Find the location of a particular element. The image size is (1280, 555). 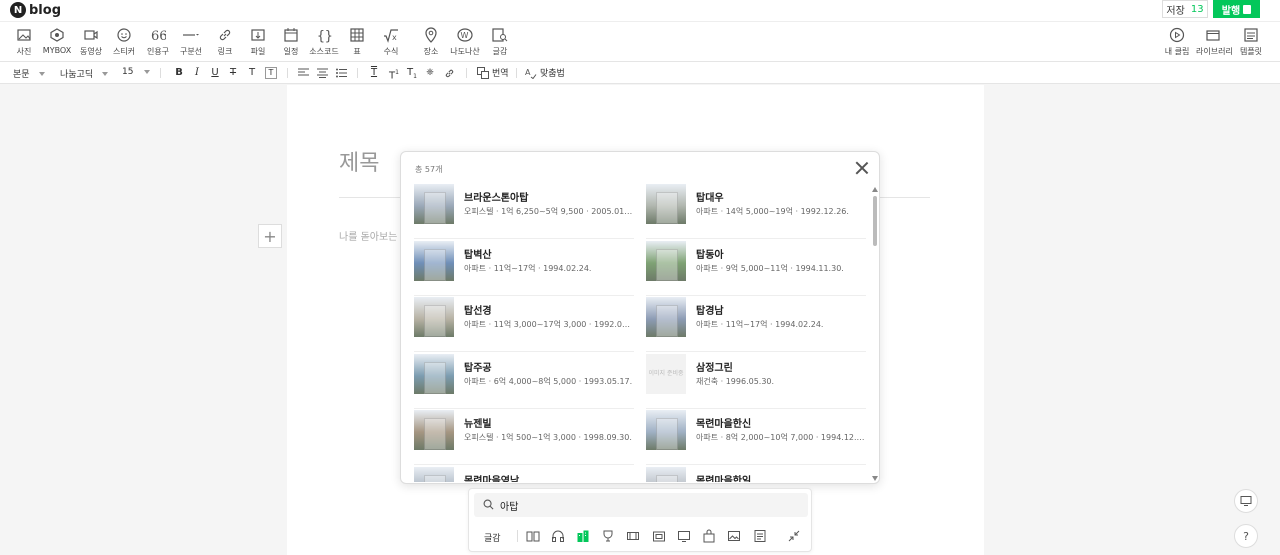

result-meta: 아파트 · 14억 5,000~19억 · 1992.12.26. is located at coordinates (772, 211).